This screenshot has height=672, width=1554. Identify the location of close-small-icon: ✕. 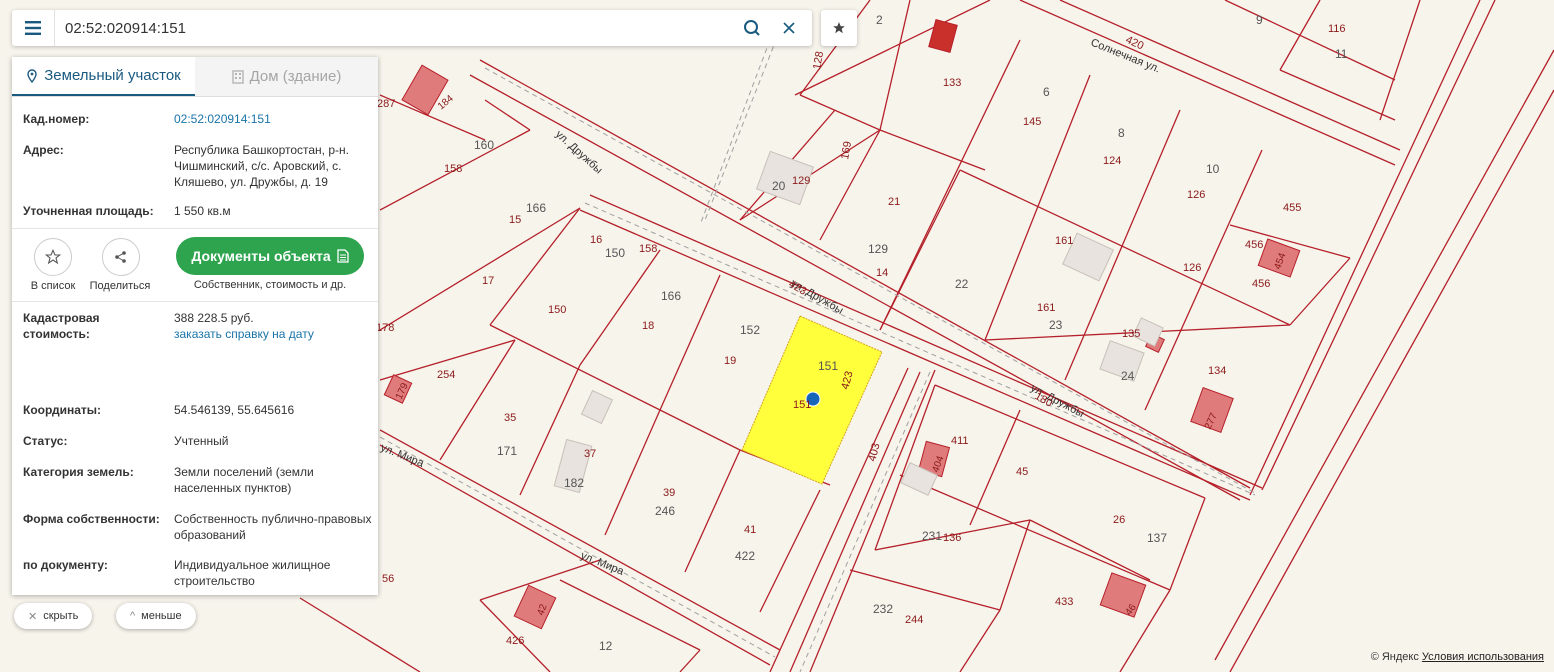
(33, 616).